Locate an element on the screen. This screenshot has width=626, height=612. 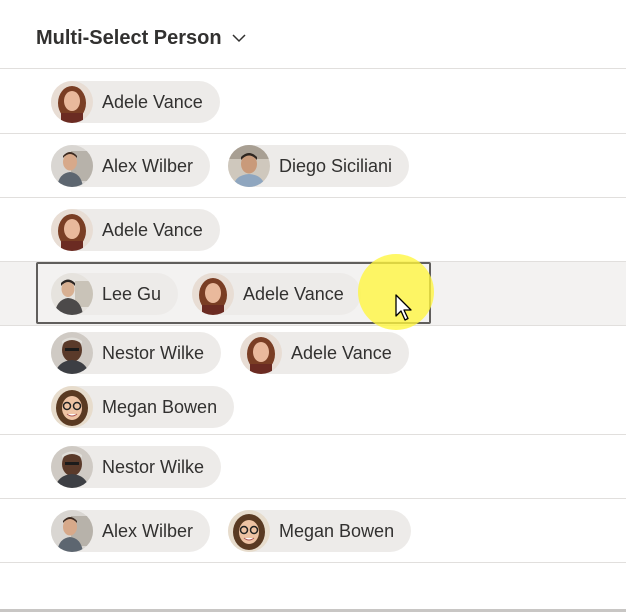
diego-siciliani-avatar is located at coordinates (249, 166).